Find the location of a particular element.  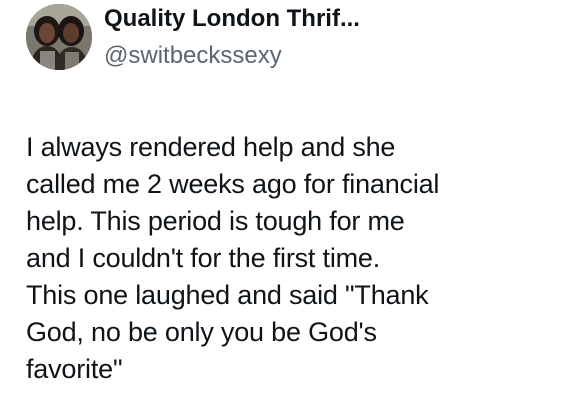

avatar-photo is located at coordinates (59, 37).